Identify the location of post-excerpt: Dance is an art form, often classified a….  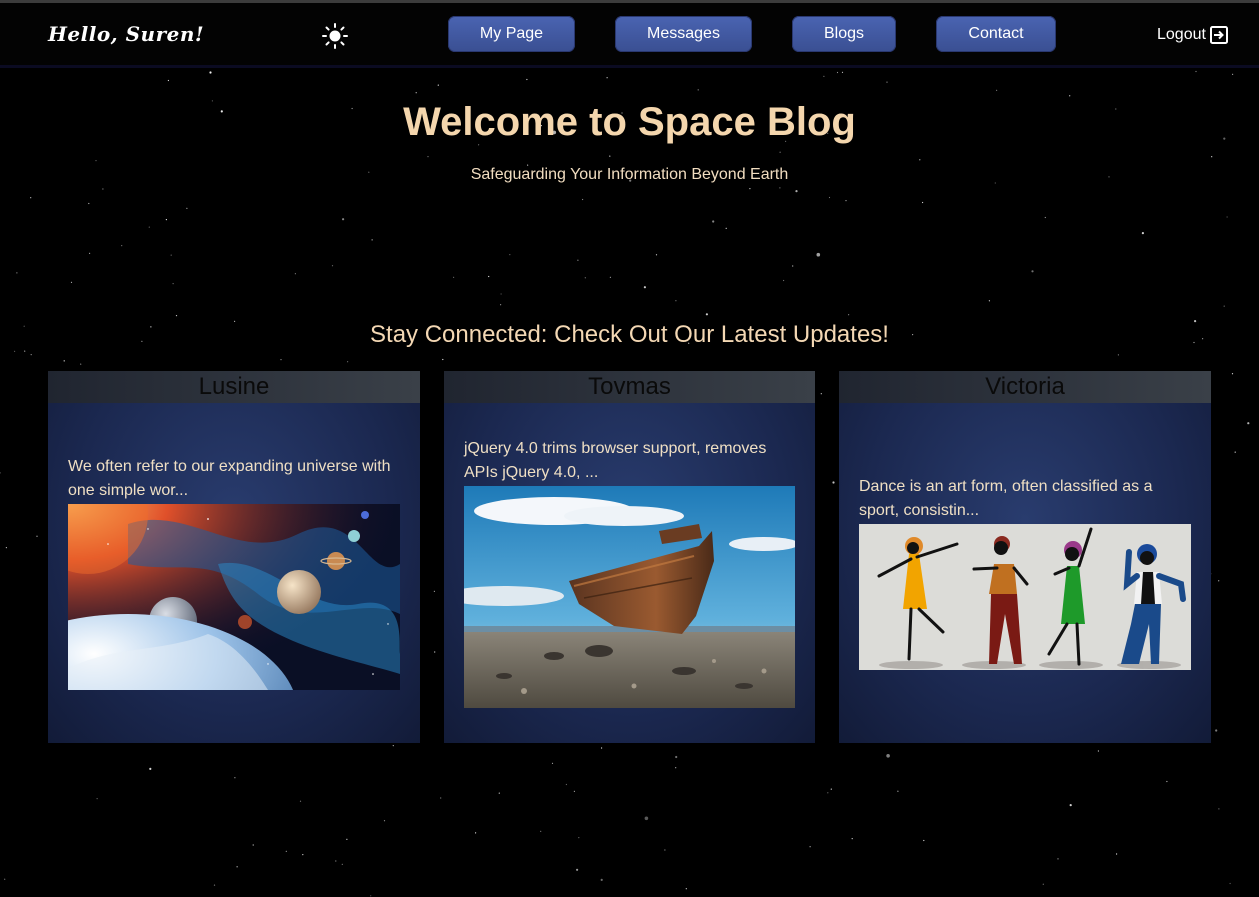
(1006, 498).